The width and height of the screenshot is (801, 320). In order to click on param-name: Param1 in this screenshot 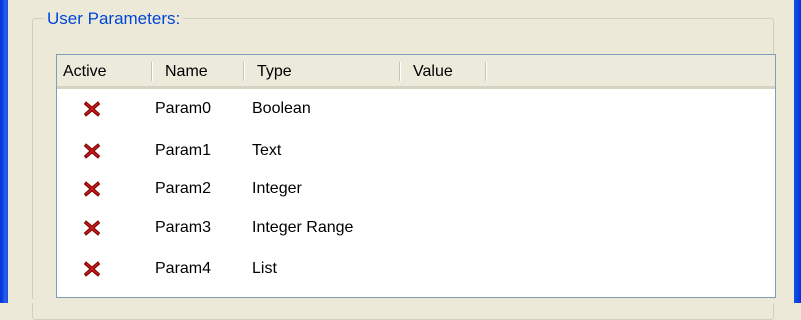, I will do `click(183, 150)`.